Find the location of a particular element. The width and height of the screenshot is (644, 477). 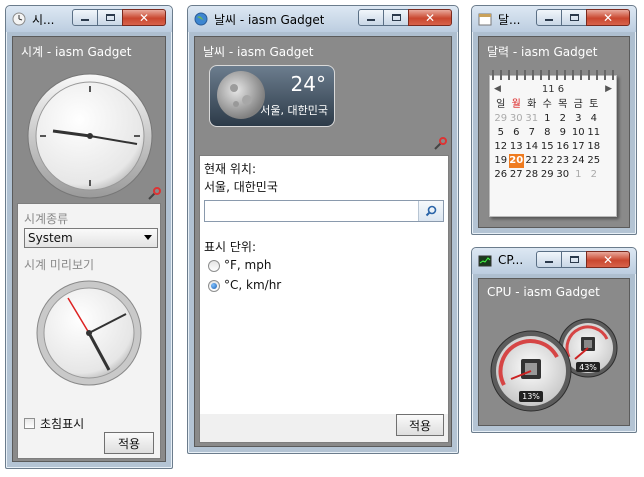

day-cell: 28 is located at coordinates (532, 175).